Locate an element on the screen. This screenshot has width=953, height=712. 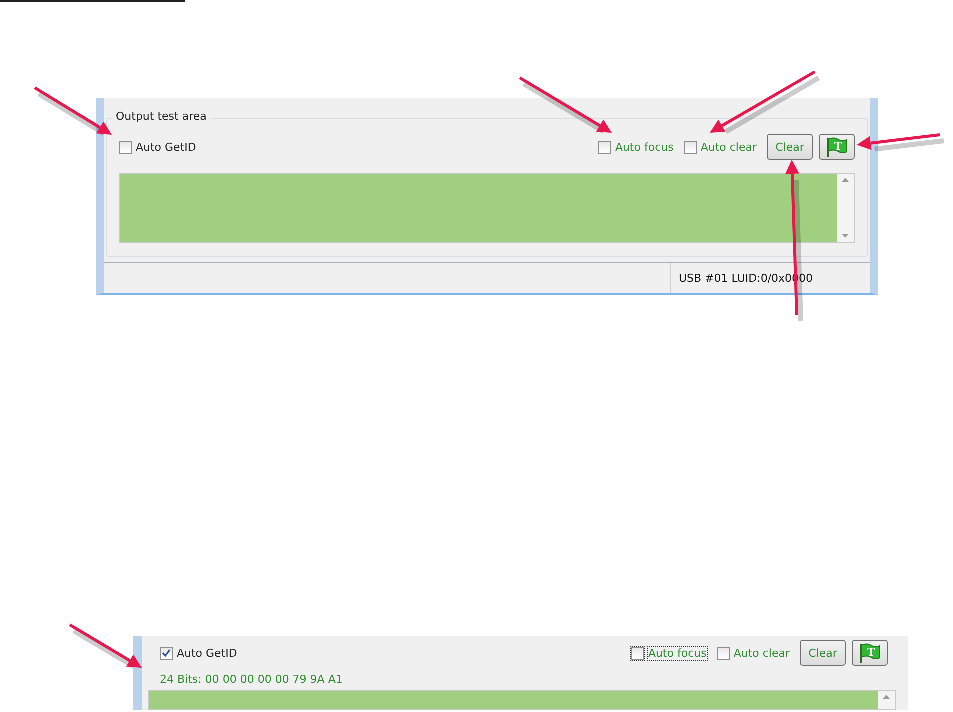
group-title: Output test area is located at coordinates (161, 116).